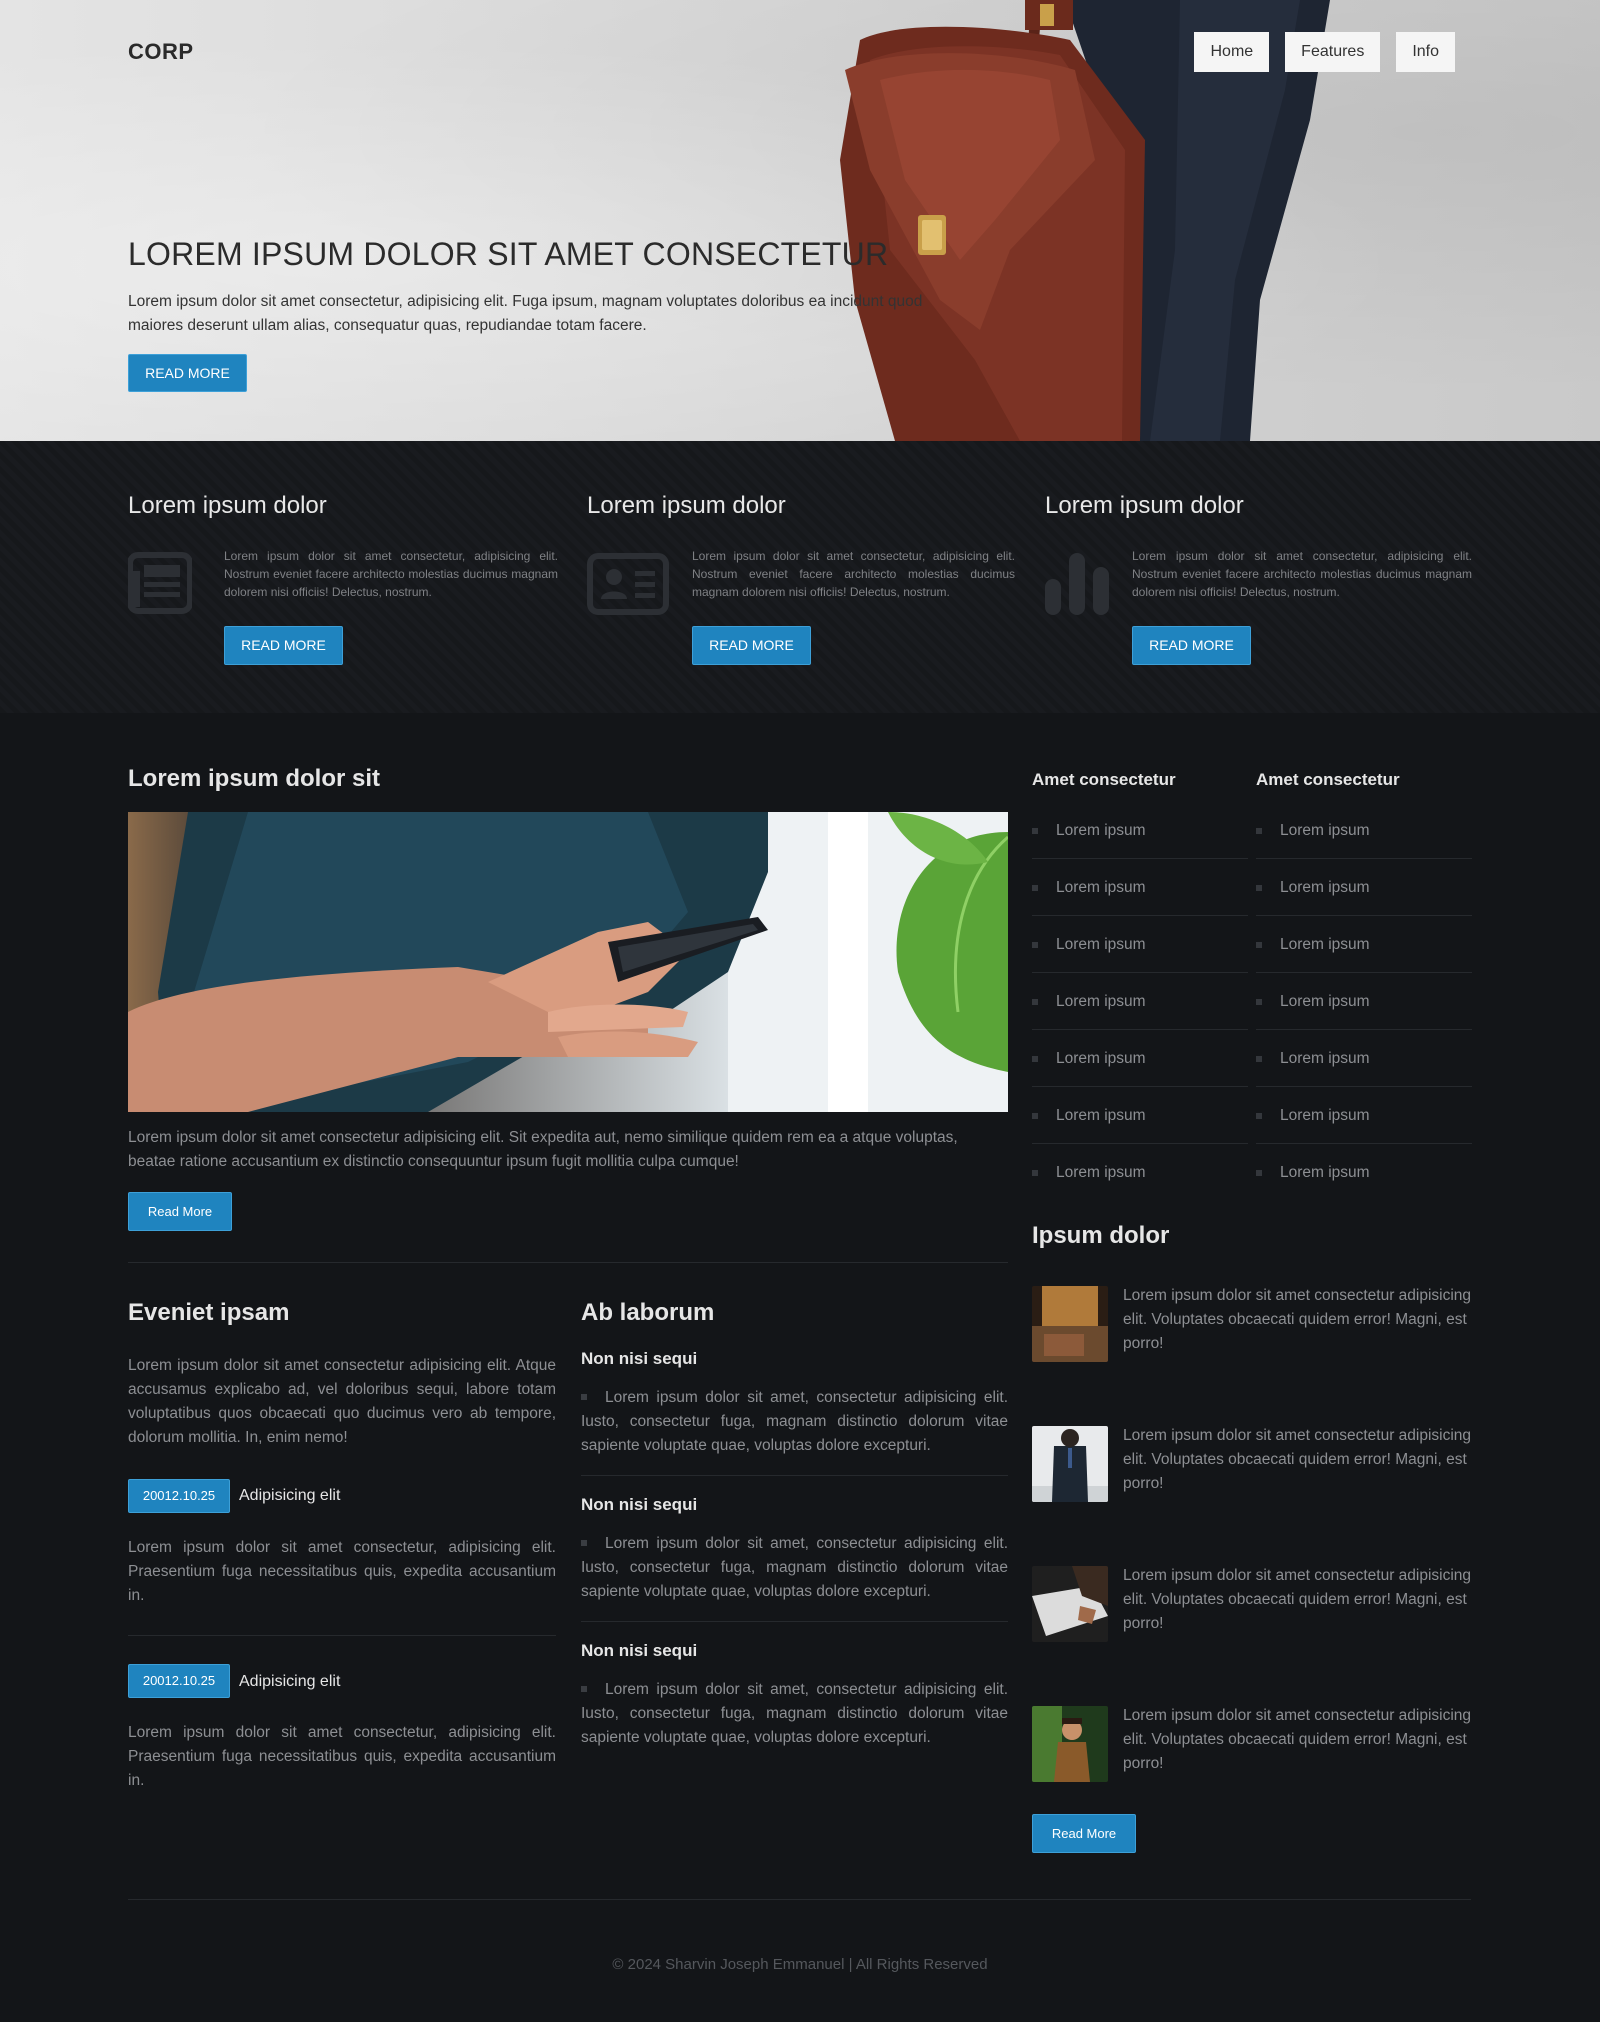  What do you see at coordinates (1084, 1833) in the screenshot?
I see `ipsum-read-more-button: Read More` at bounding box center [1084, 1833].